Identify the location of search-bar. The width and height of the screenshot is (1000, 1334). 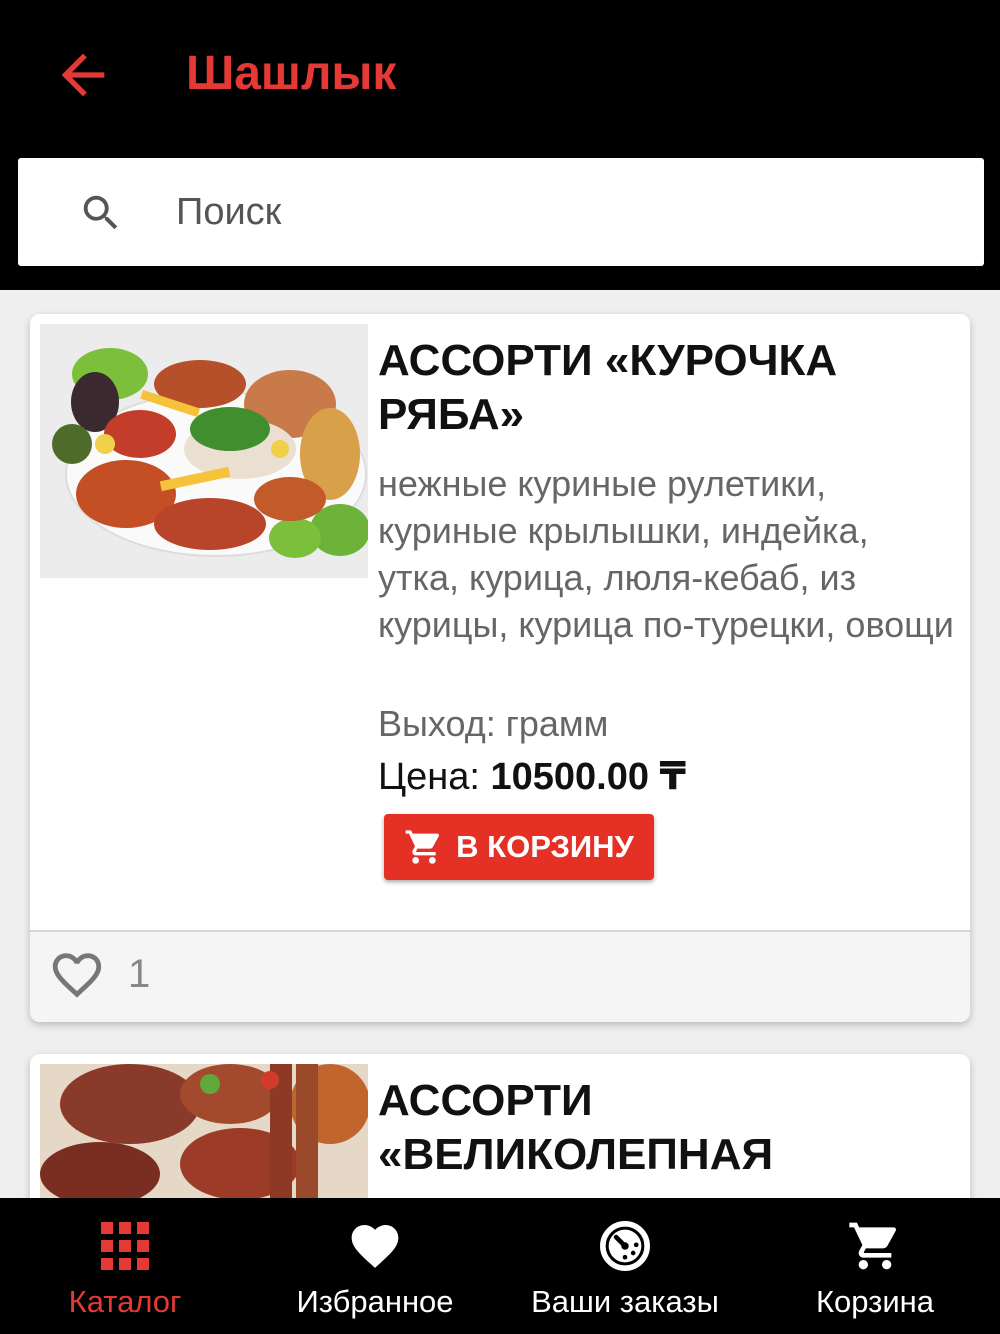
(501, 212).